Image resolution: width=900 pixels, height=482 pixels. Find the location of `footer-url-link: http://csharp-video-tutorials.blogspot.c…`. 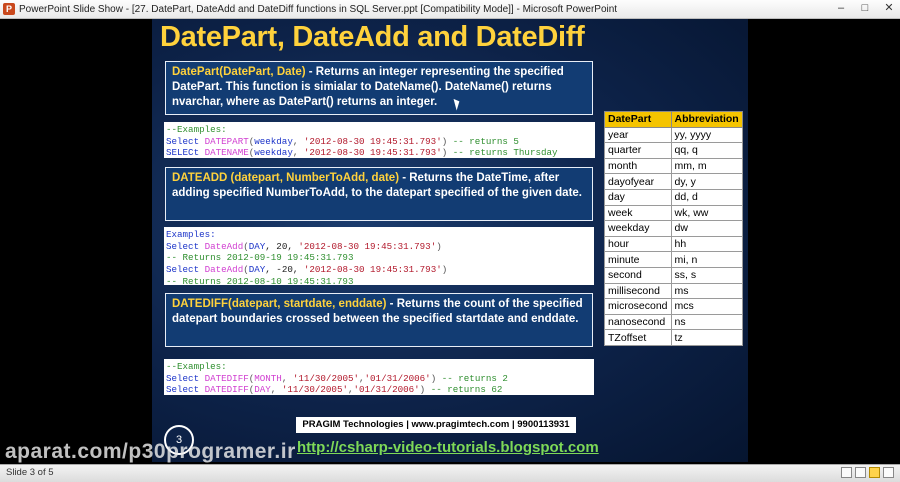

footer-url-link: http://csharp-video-tutorials.blogspot.c… is located at coordinates (448, 447).